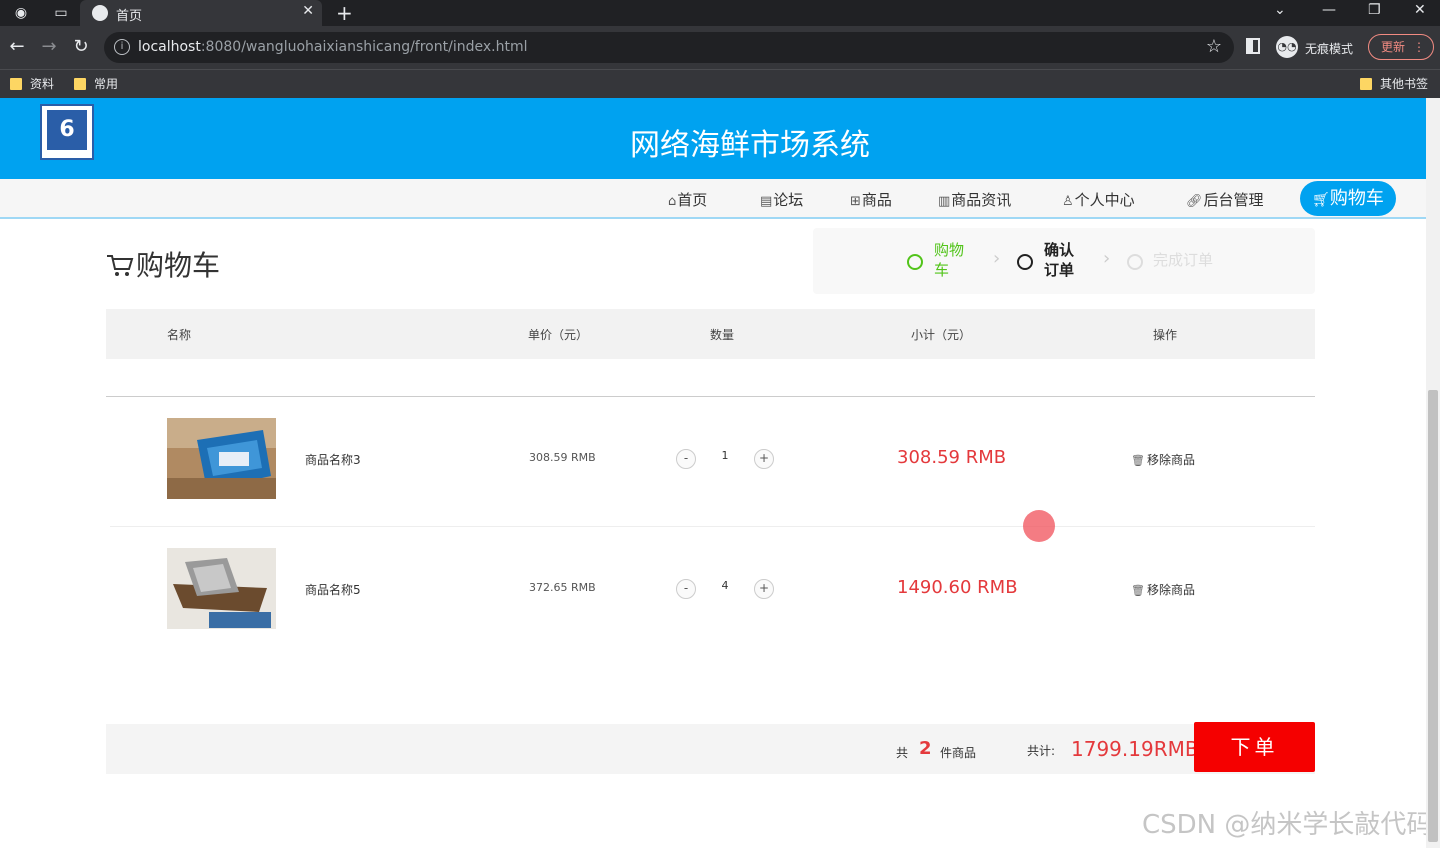 This screenshot has height=848, width=1440. What do you see at coordinates (1135, 262) in the screenshot?
I see `step-pending-dot` at bounding box center [1135, 262].